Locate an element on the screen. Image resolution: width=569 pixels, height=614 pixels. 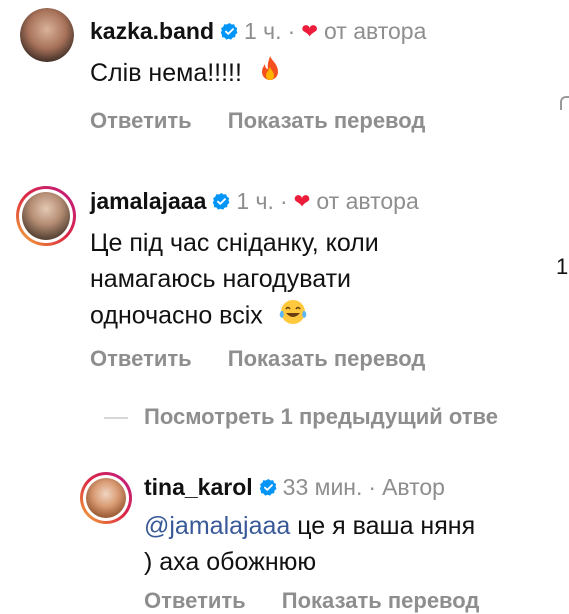
comment-header: jamalajaaa 1 ч. · ❤ от автора is located at coordinates (254, 201).